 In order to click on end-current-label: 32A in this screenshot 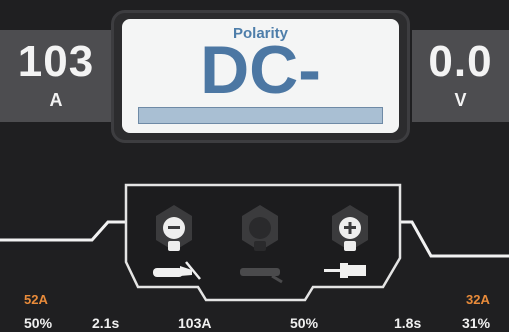, I will do `click(478, 299)`.